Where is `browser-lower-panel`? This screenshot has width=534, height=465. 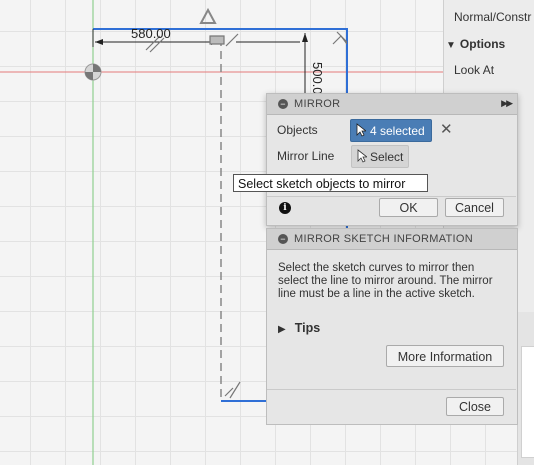
browser-lower-panel is located at coordinates (525, 388).